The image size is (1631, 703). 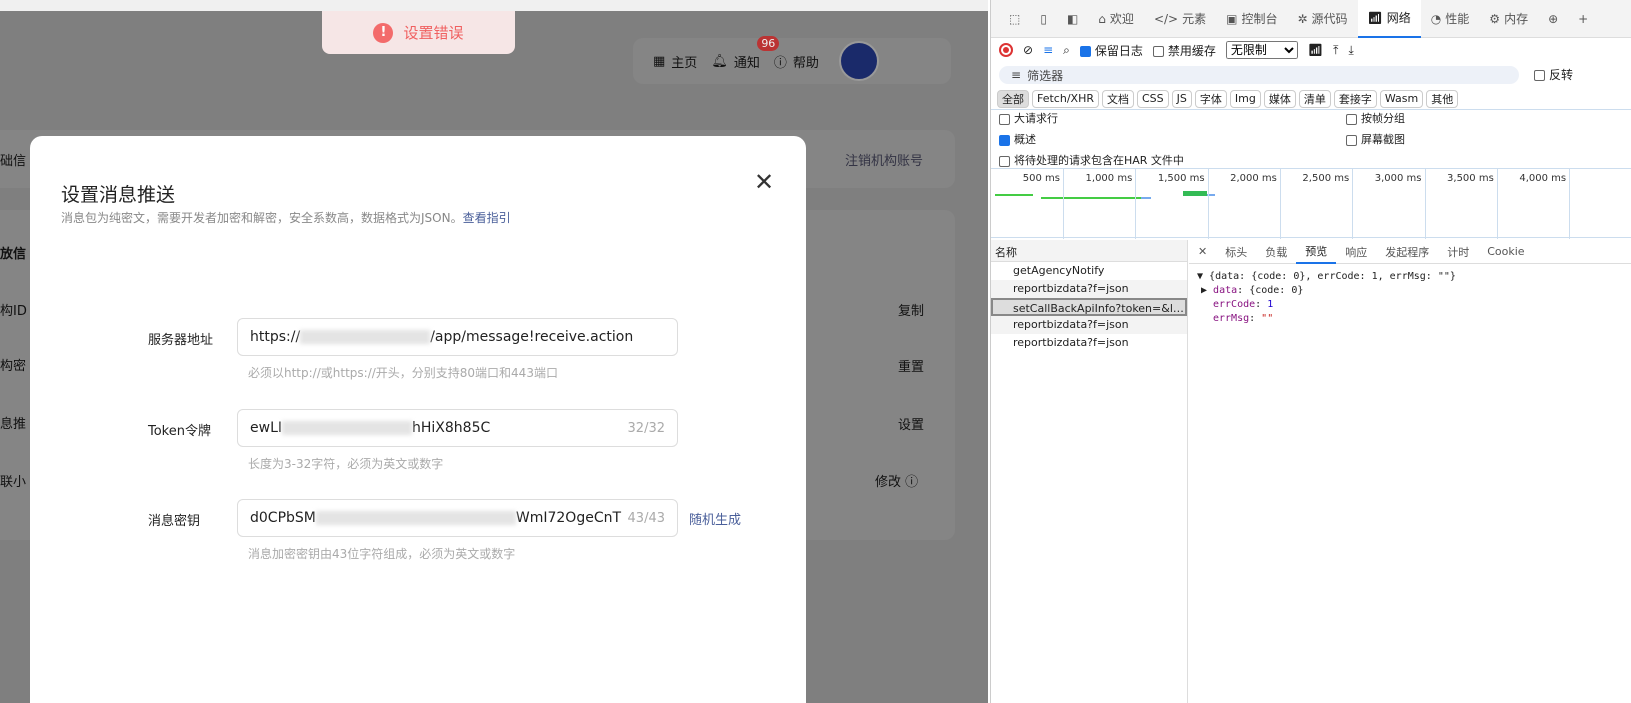 What do you see at coordinates (796, 61) in the screenshot?
I see `nav-help: ⓘ 帮助` at bounding box center [796, 61].